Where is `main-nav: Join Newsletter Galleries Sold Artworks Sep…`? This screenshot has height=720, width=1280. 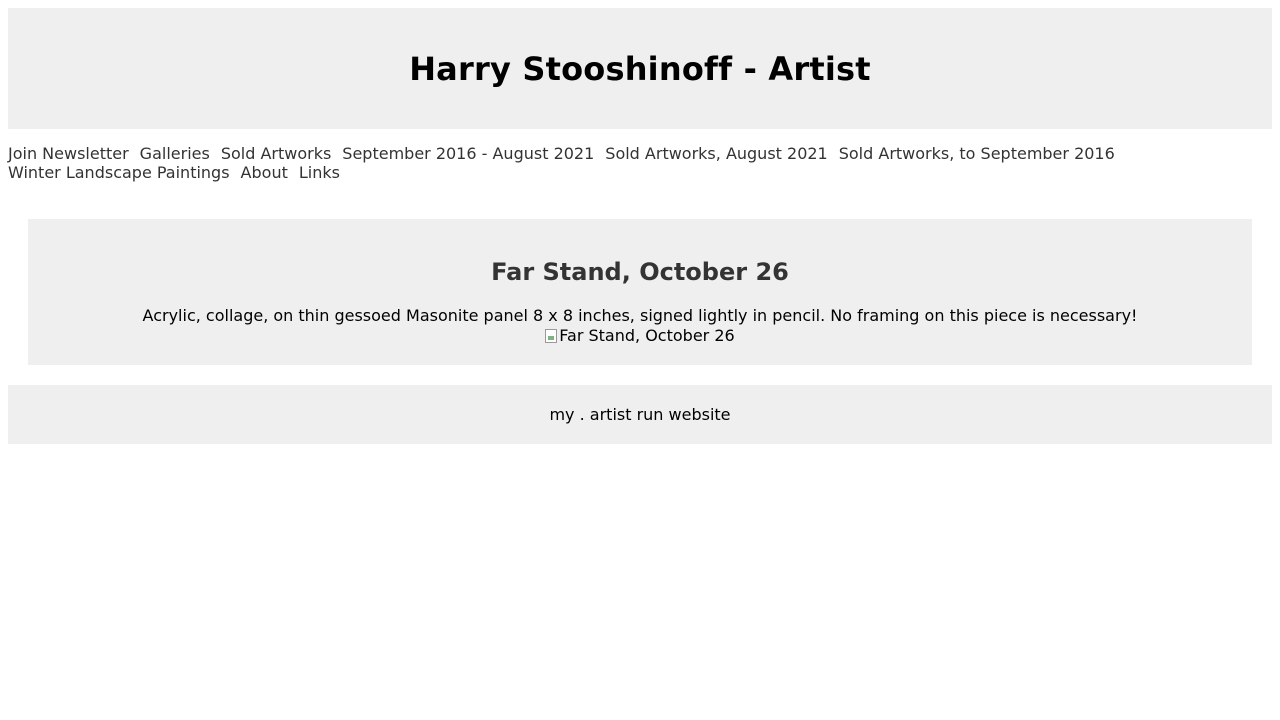 main-nav: Join Newsletter Galleries Sold Artworks Sep… is located at coordinates (640, 163).